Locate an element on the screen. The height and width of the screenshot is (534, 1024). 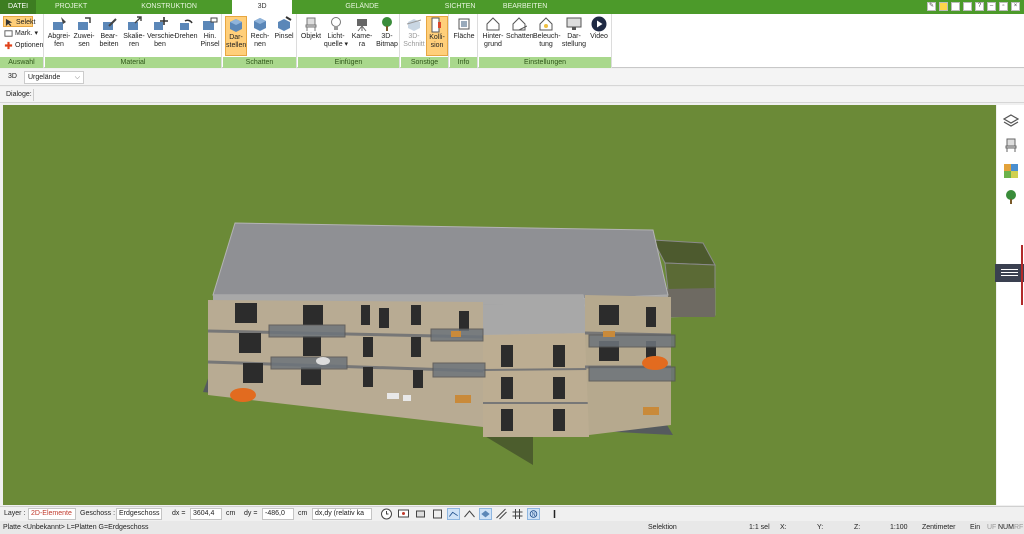
btn-label: Schatten is located at coordinates (520, 36).